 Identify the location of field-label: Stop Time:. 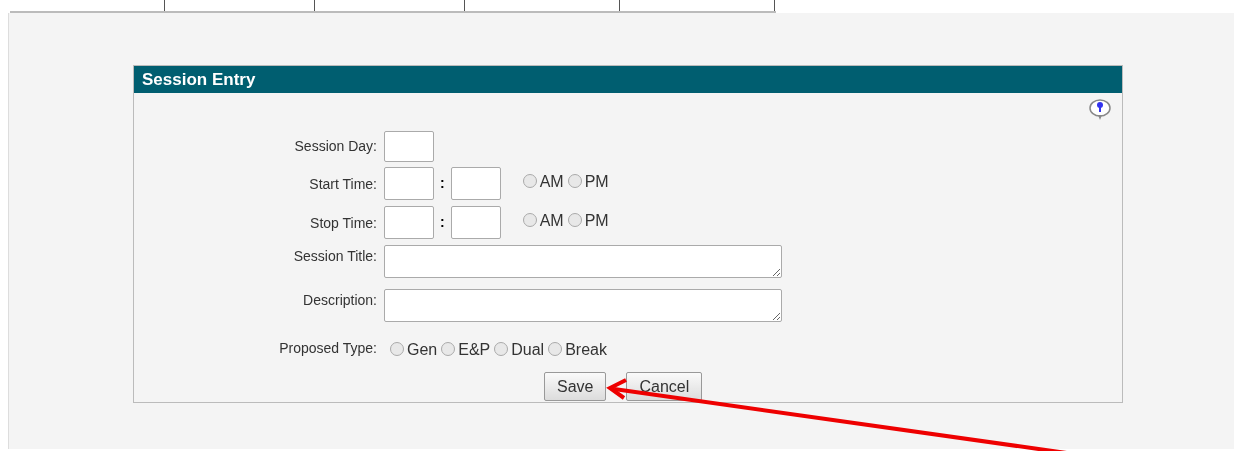
(343, 223).